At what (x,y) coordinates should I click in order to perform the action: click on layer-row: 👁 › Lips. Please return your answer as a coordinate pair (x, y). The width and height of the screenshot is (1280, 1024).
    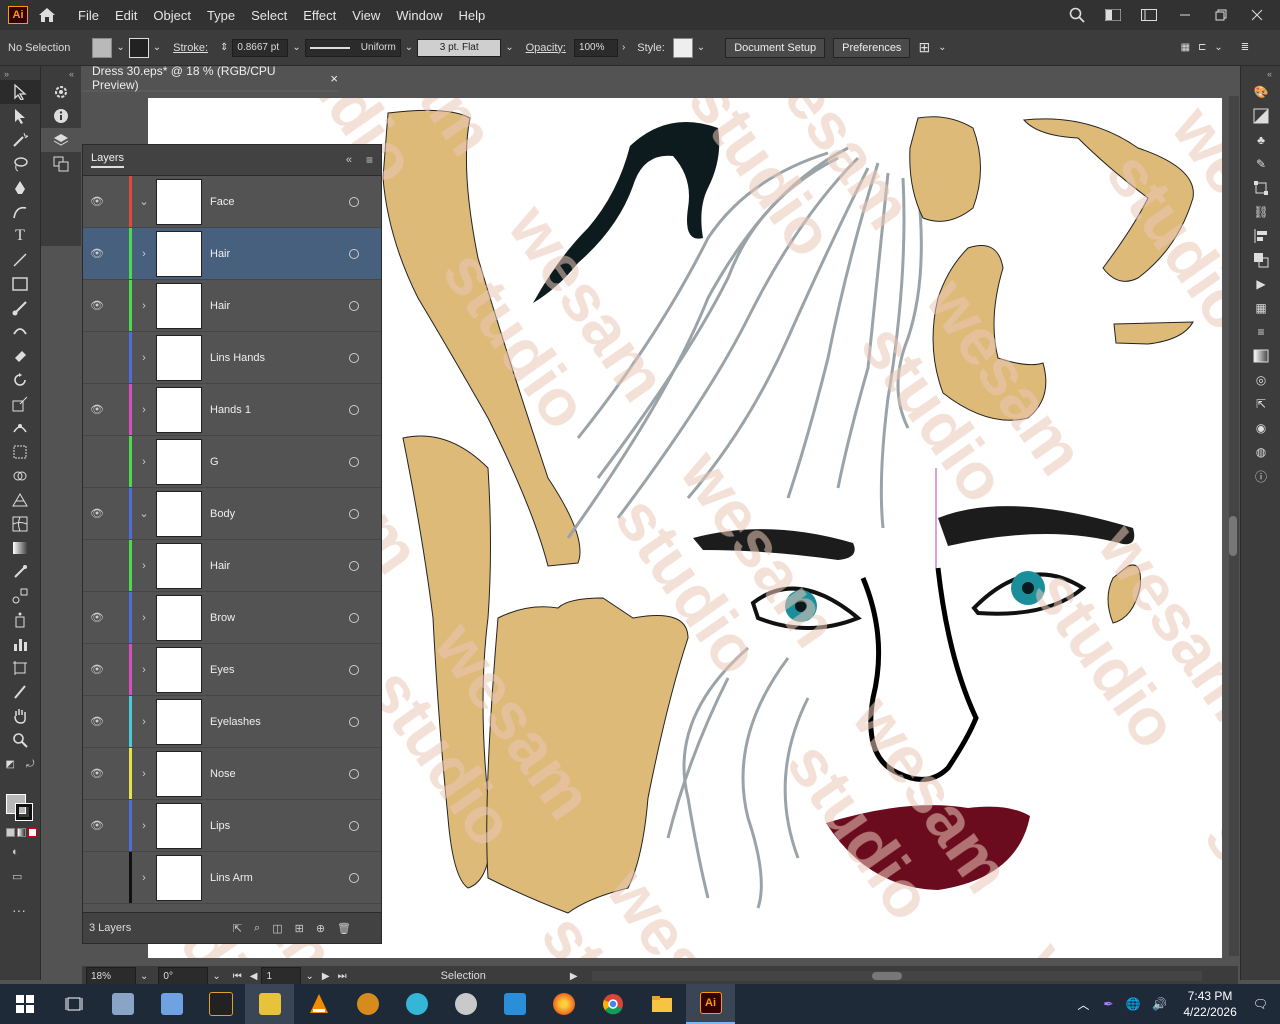
    Looking at the image, I should click on (232, 826).